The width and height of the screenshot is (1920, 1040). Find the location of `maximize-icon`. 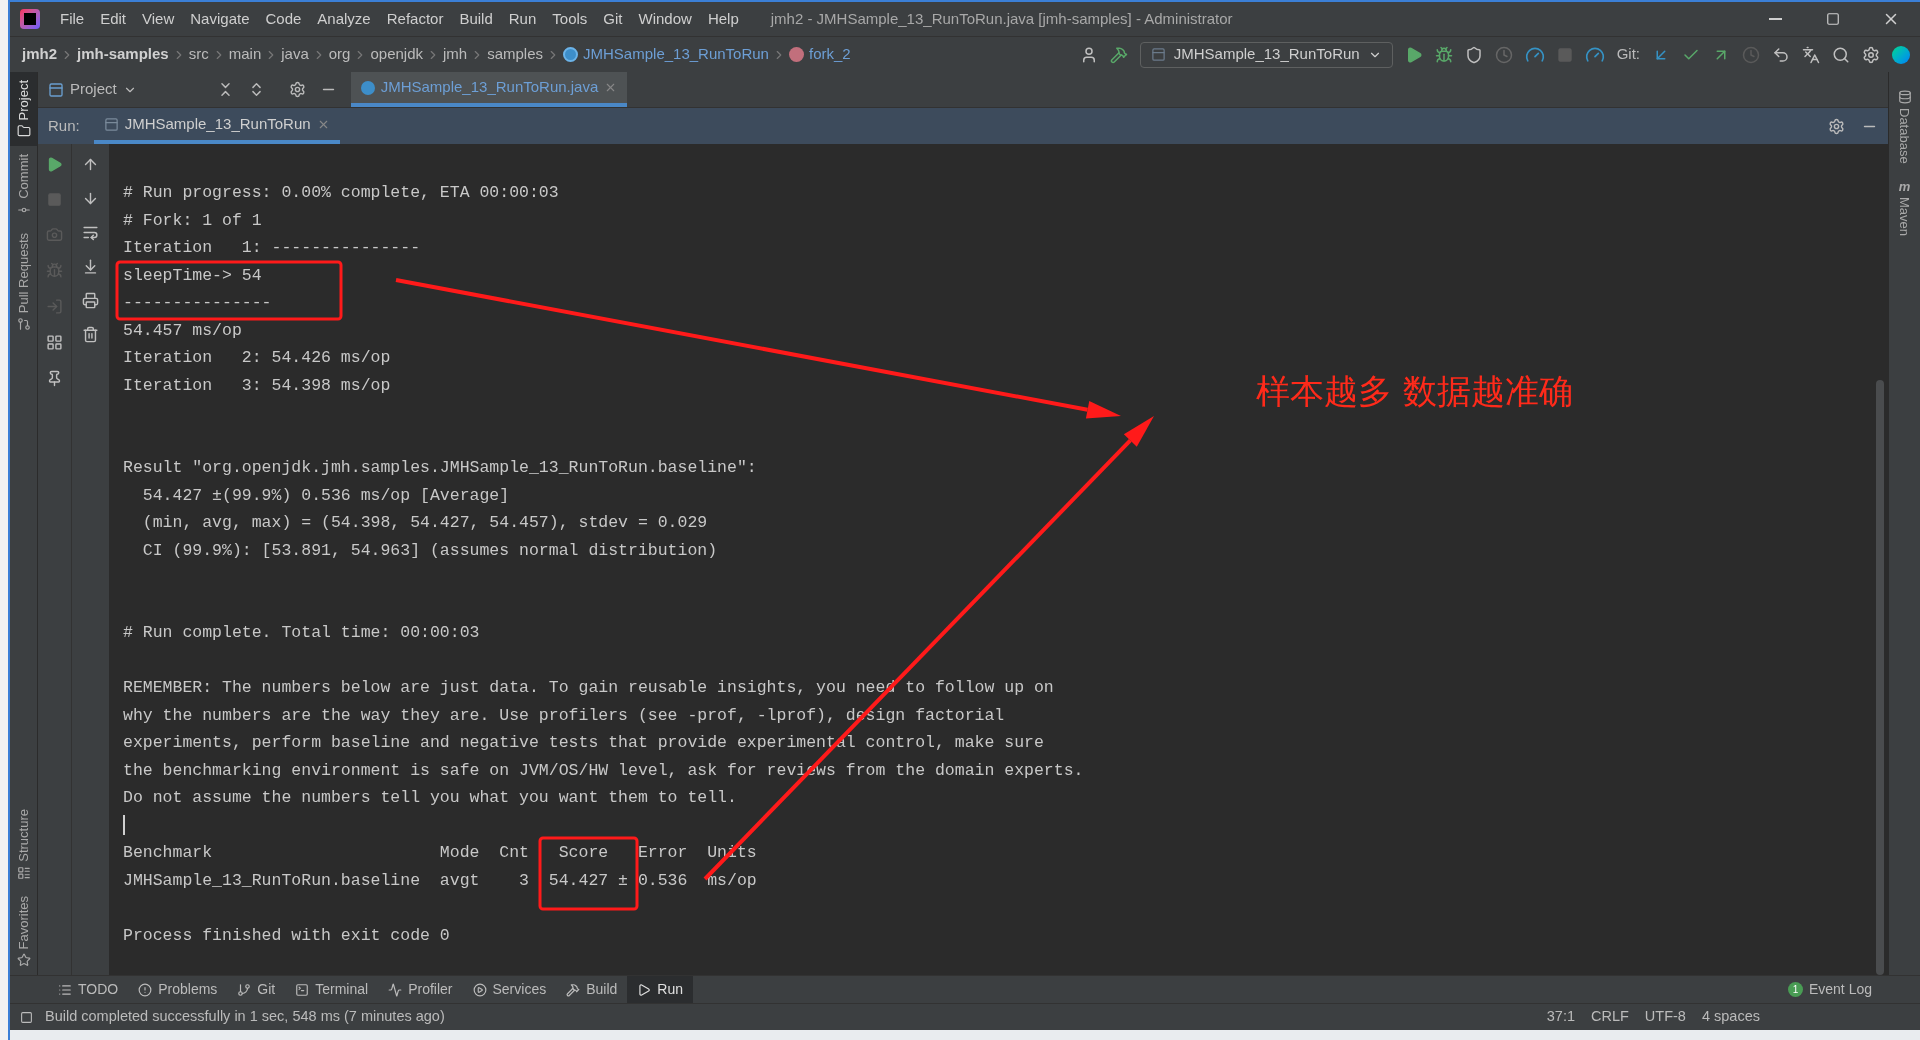

maximize-icon is located at coordinates (1833, 19).